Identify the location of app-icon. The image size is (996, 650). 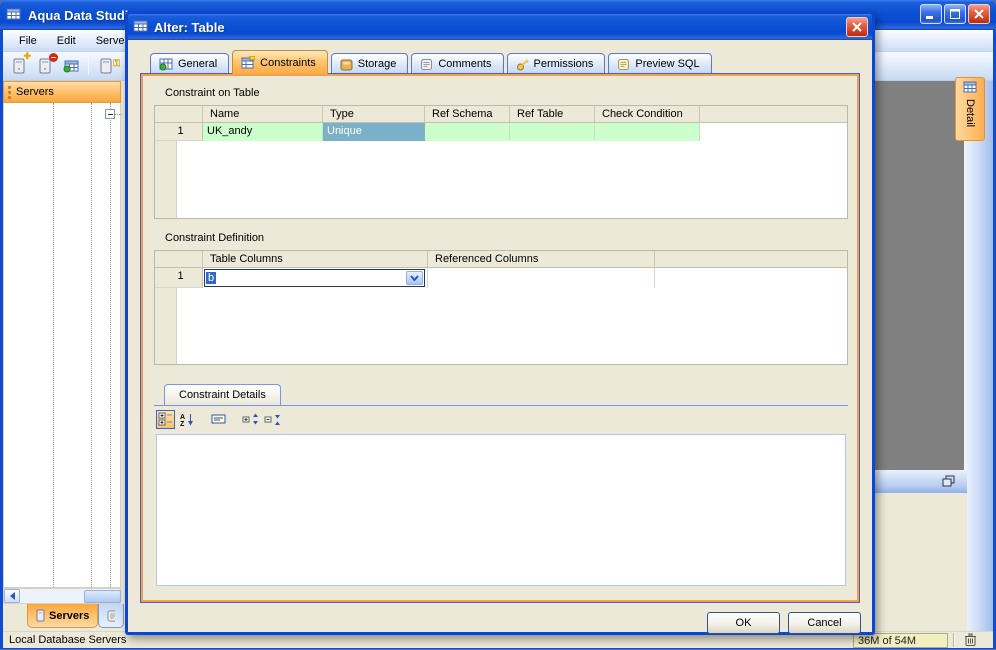
(14, 15).